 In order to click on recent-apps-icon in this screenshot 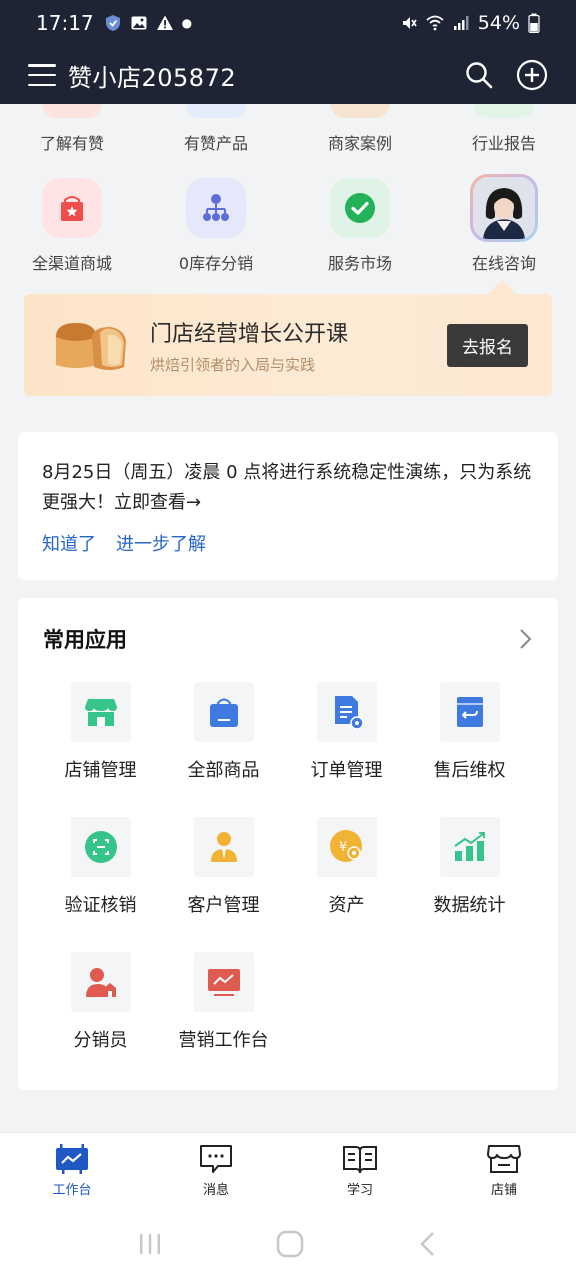, I will do `click(150, 1244)`.